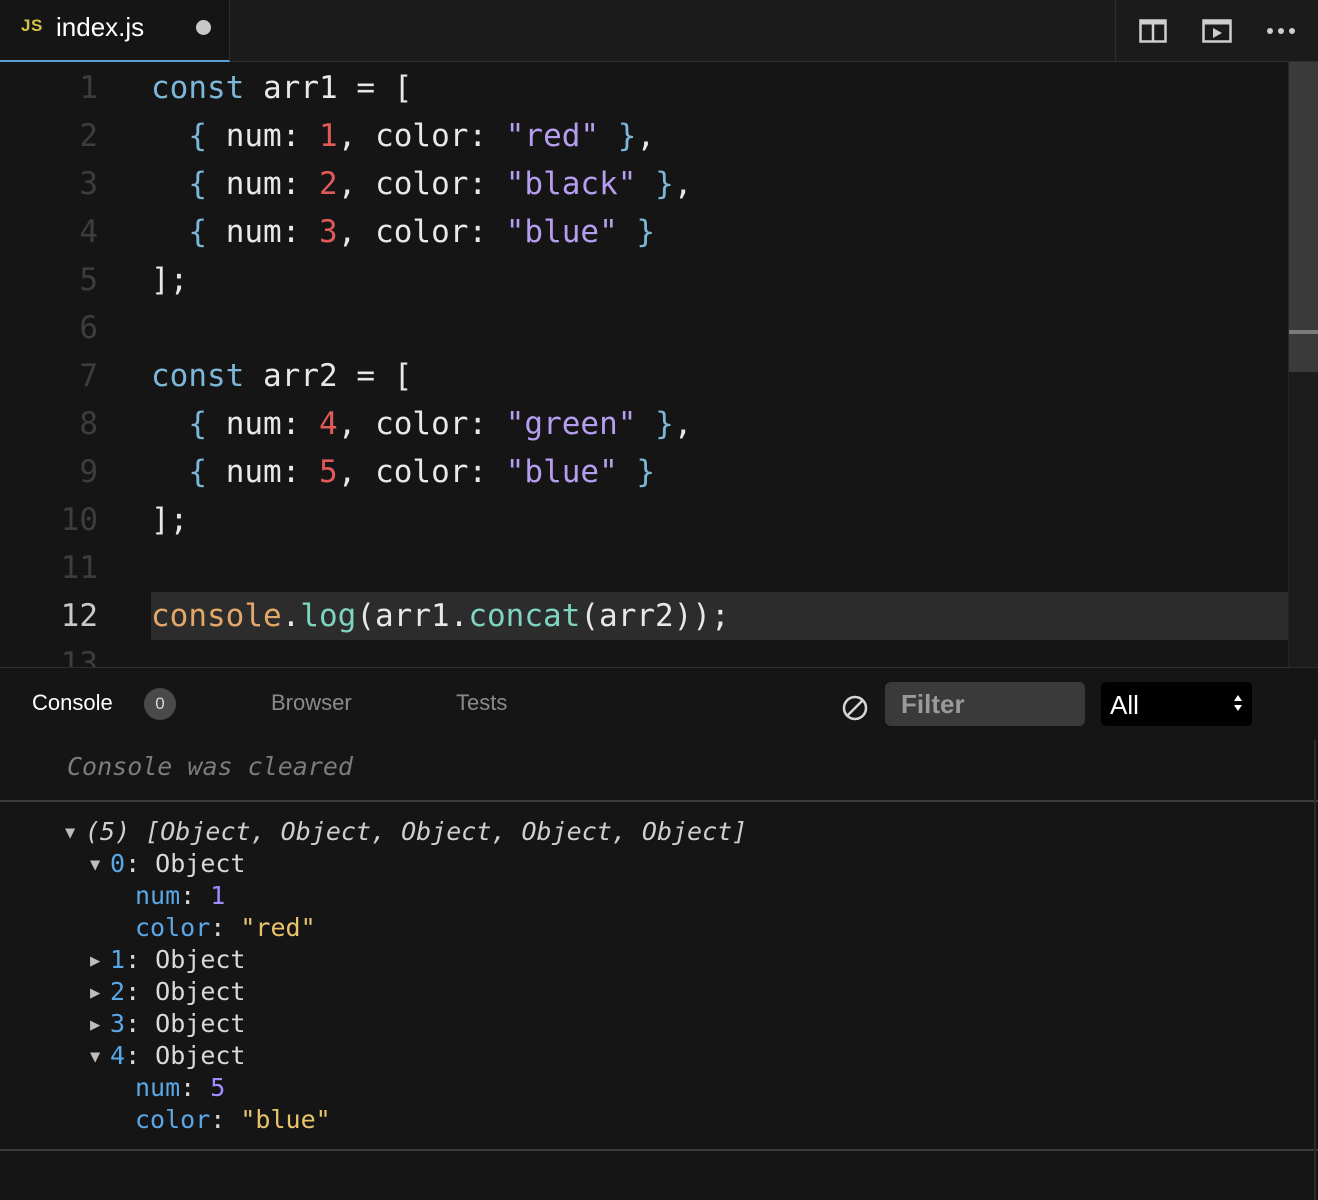 This screenshot has width=1318, height=1200. Describe the element at coordinates (1153, 31) in the screenshot. I see `split-editor-icon` at that location.